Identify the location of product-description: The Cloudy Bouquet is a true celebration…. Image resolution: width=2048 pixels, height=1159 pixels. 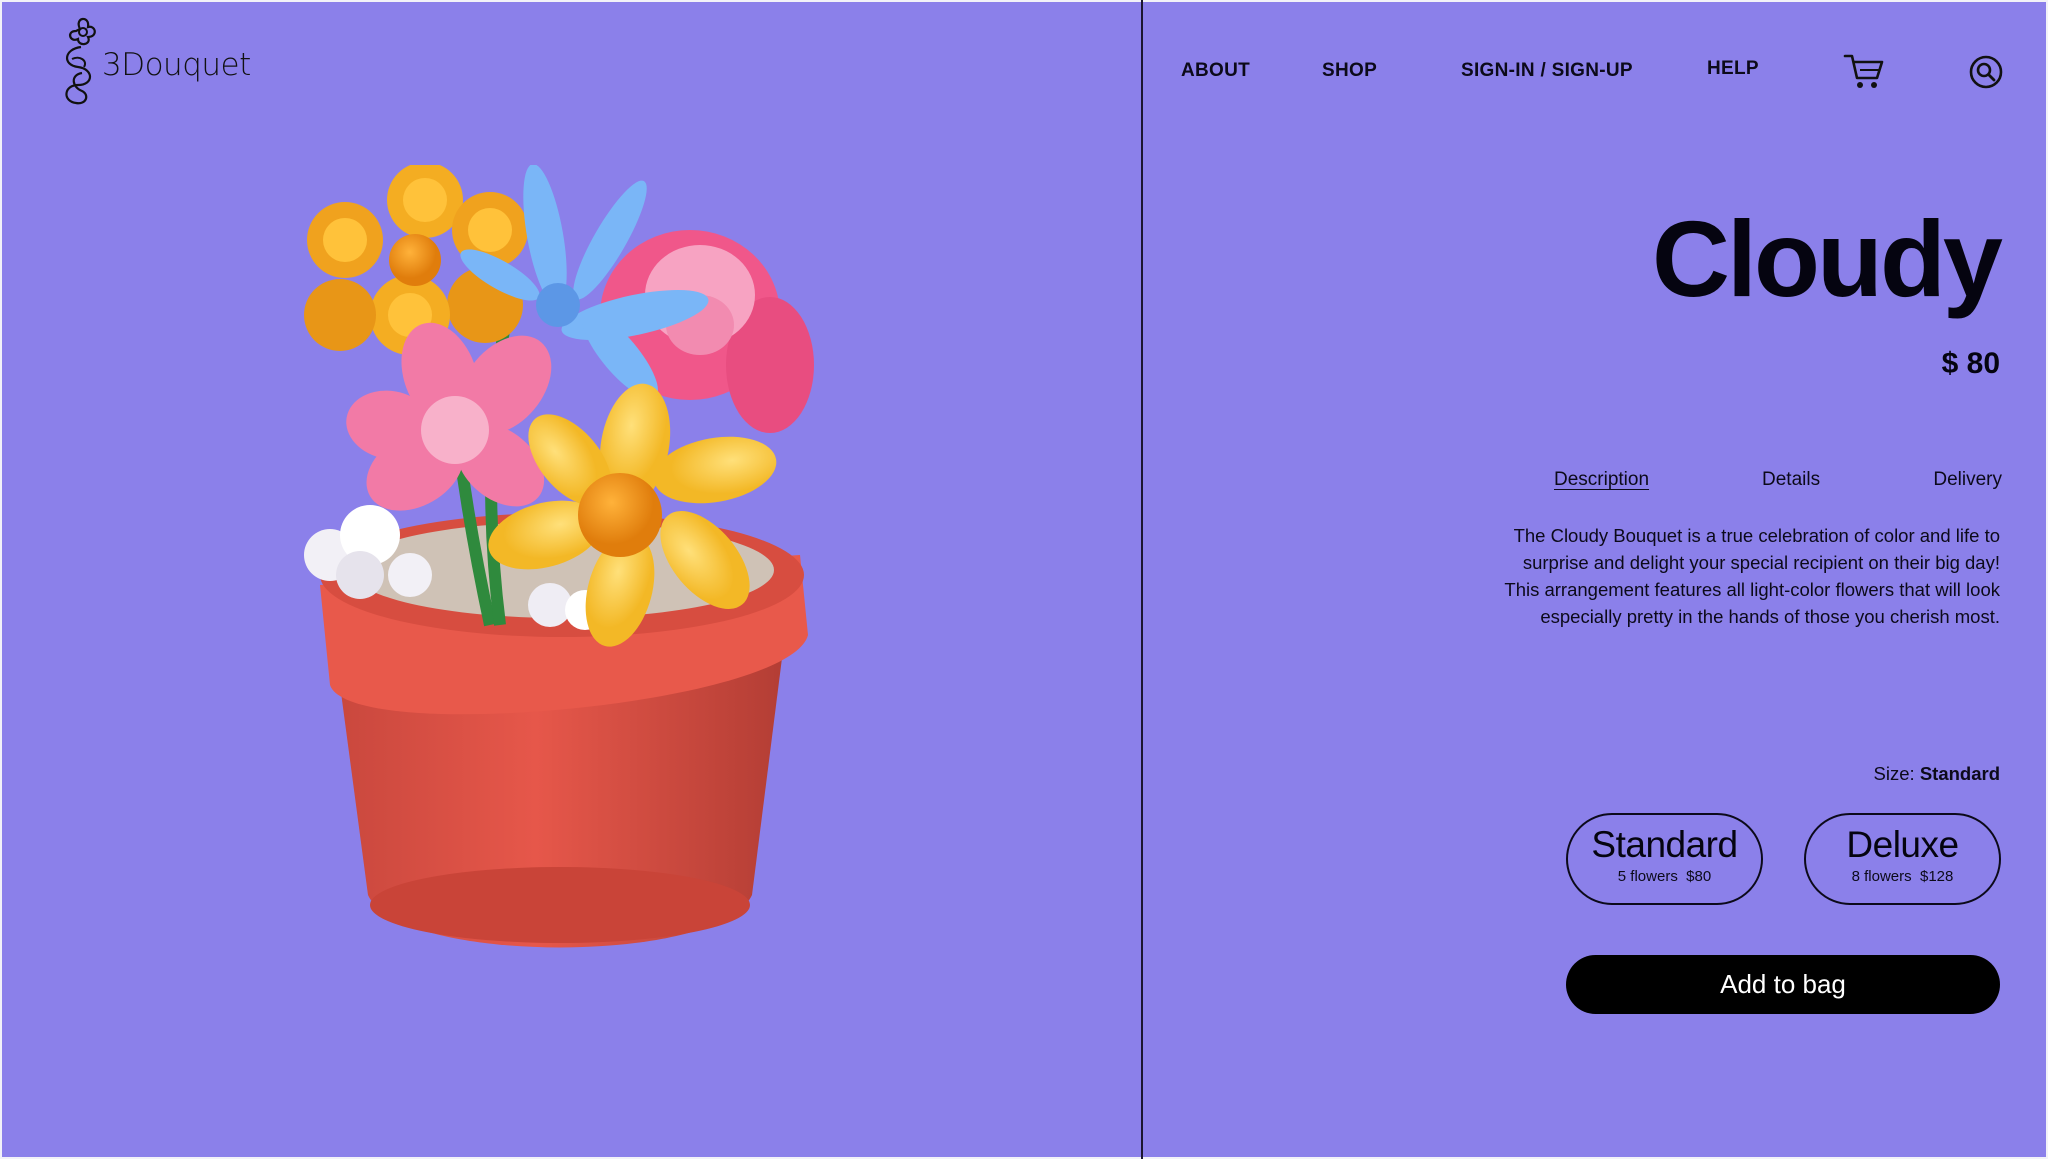
(1752, 576).